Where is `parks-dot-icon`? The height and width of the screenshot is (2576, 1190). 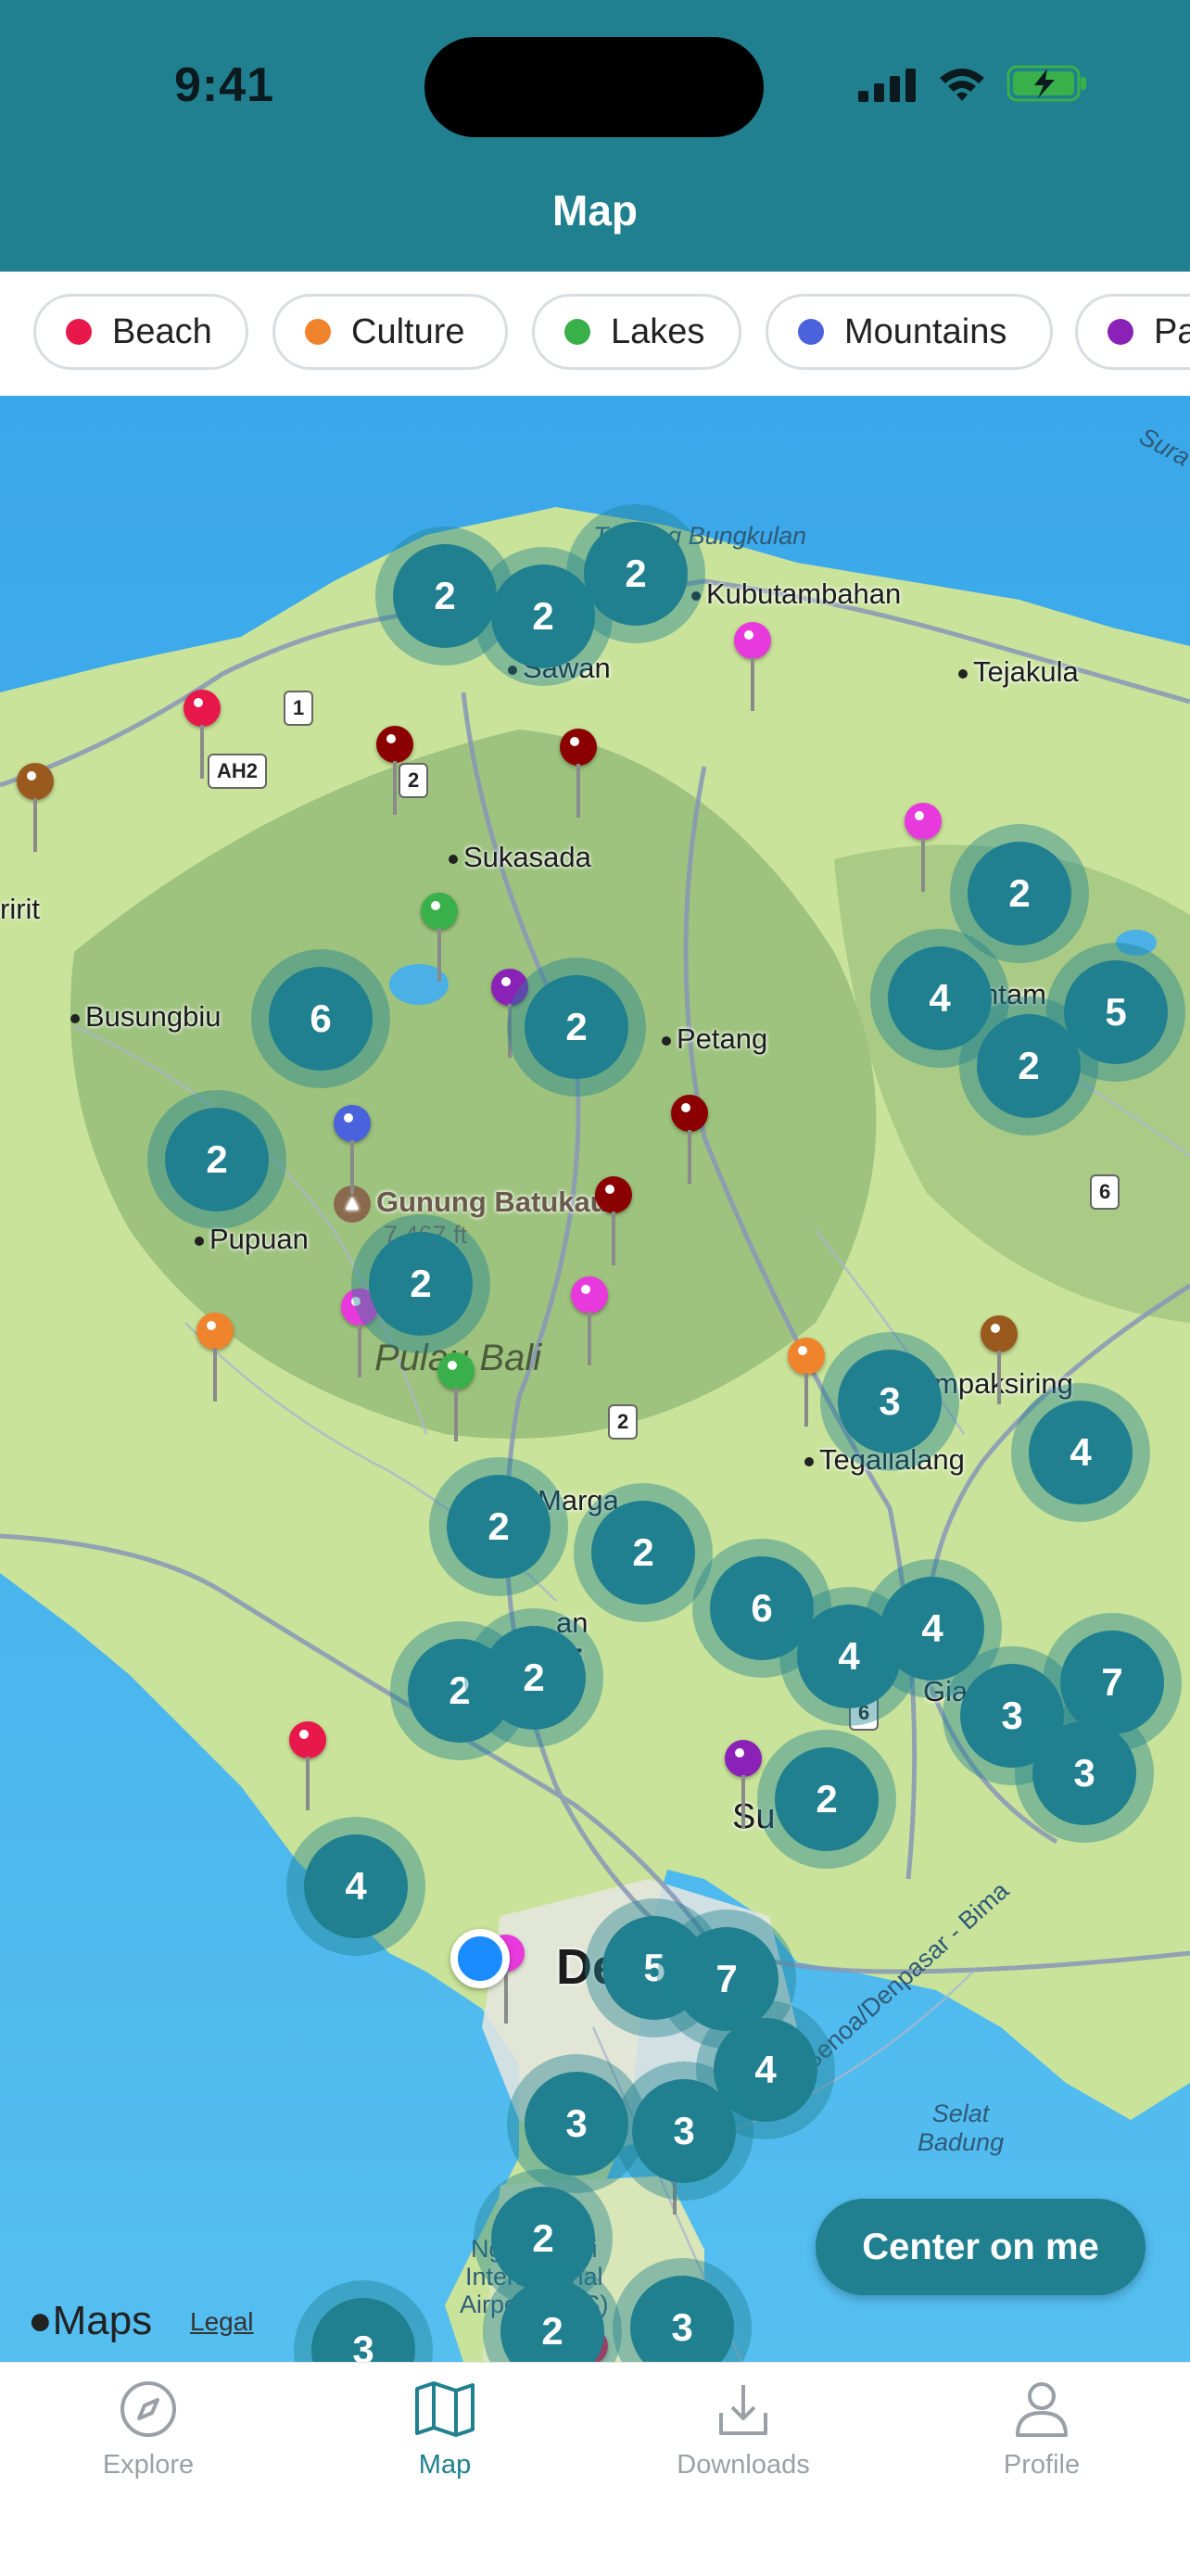
parks-dot-icon is located at coordinates (1120, 332).